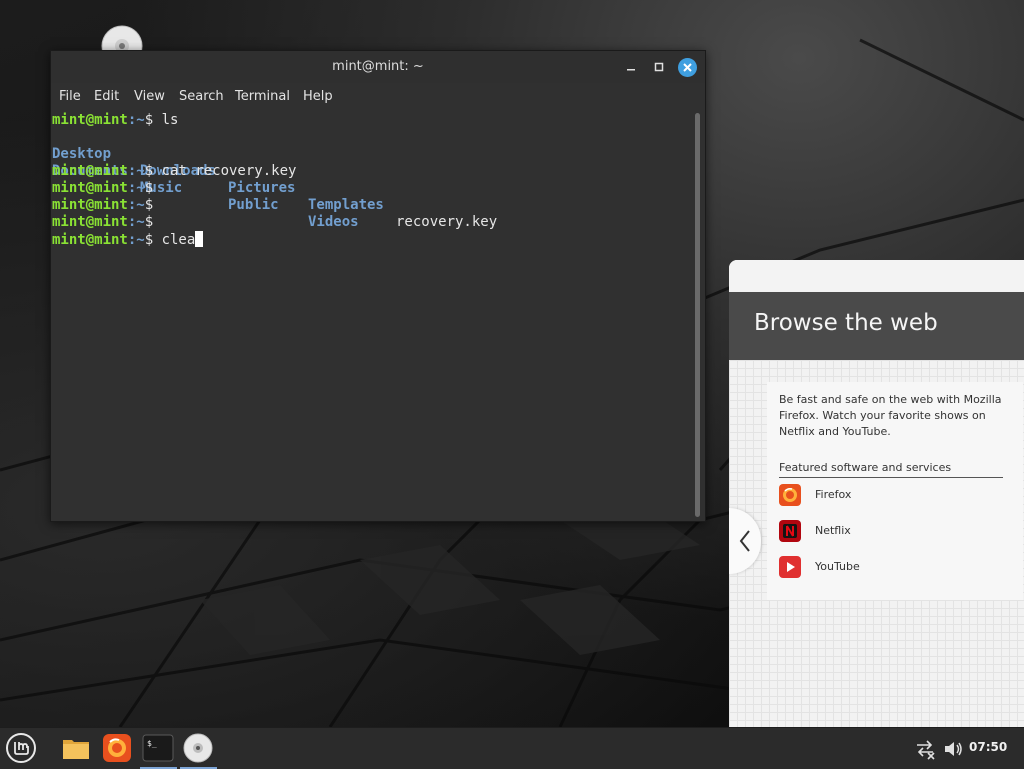 The image size is (1024, 769). I want to click on dir-entry: Templates, so click(346, 205).